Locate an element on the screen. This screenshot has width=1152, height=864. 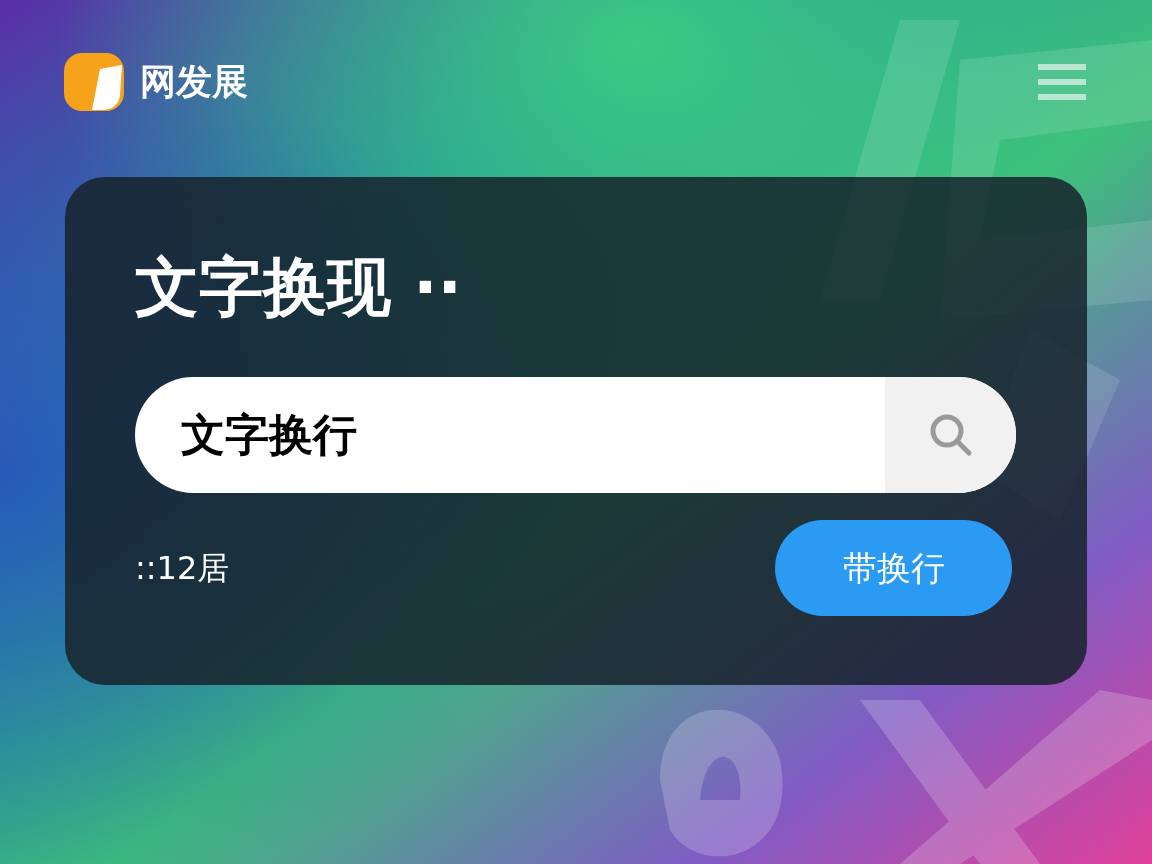
search-icon is located at coordinates (950, 435).